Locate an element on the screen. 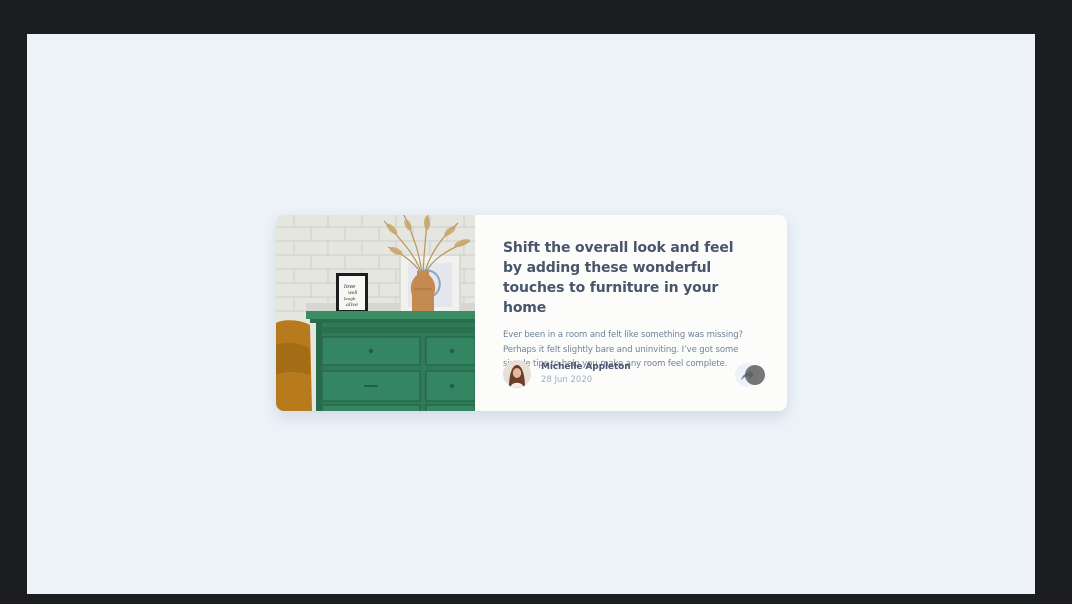 The width and height of the screenshot is (1072, 604). drawers-photo-illustration: love well laugh alive is located at coordinates (375, 313).